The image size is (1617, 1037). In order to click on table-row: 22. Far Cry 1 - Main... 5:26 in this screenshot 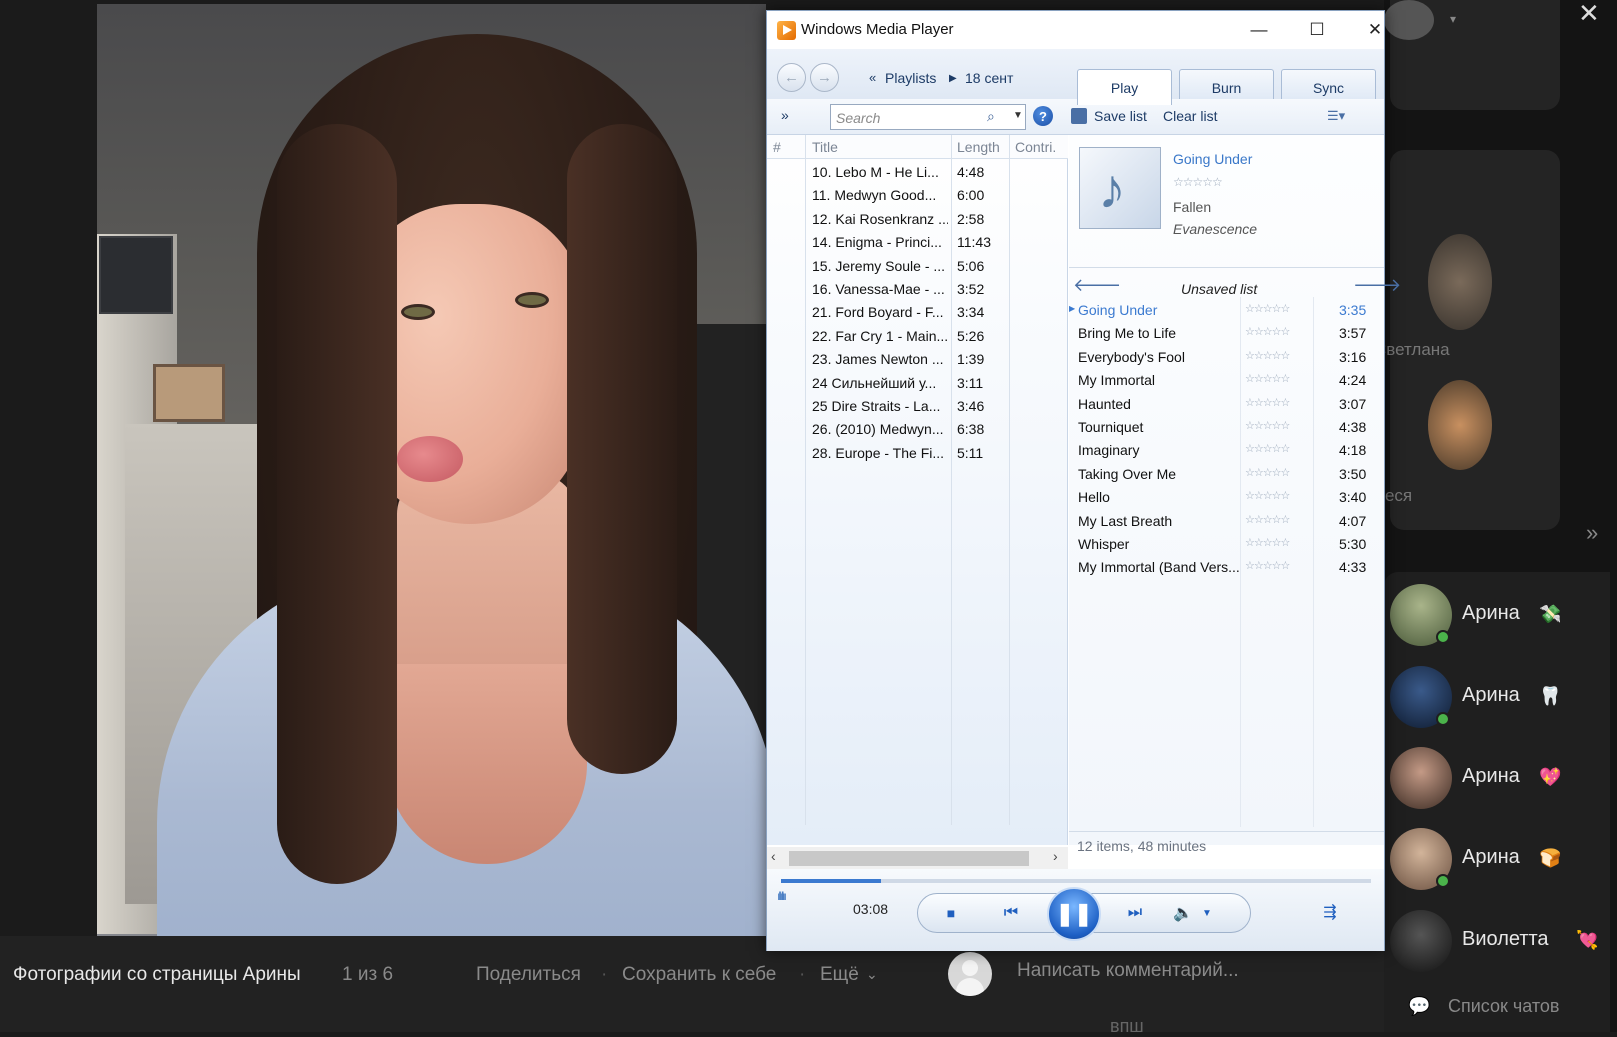, I will do `click(917, 337)`.